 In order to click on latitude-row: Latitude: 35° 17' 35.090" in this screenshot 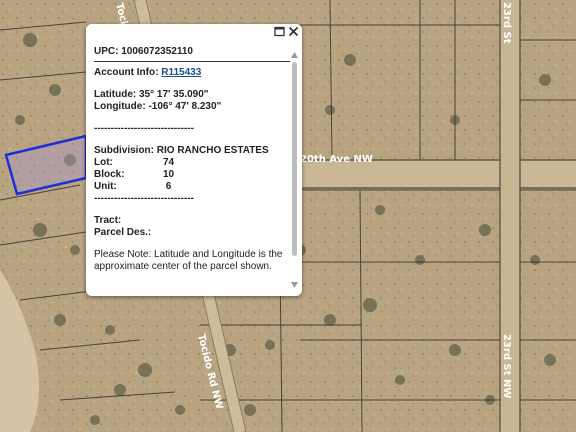, I will do `click(192, 95)`.